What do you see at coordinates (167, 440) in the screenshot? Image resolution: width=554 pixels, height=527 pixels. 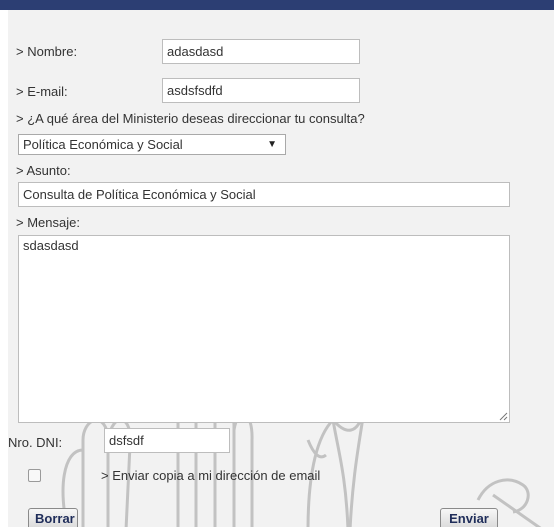 I see `dni-input: dsfsdf` at bounding box center [167, 440].